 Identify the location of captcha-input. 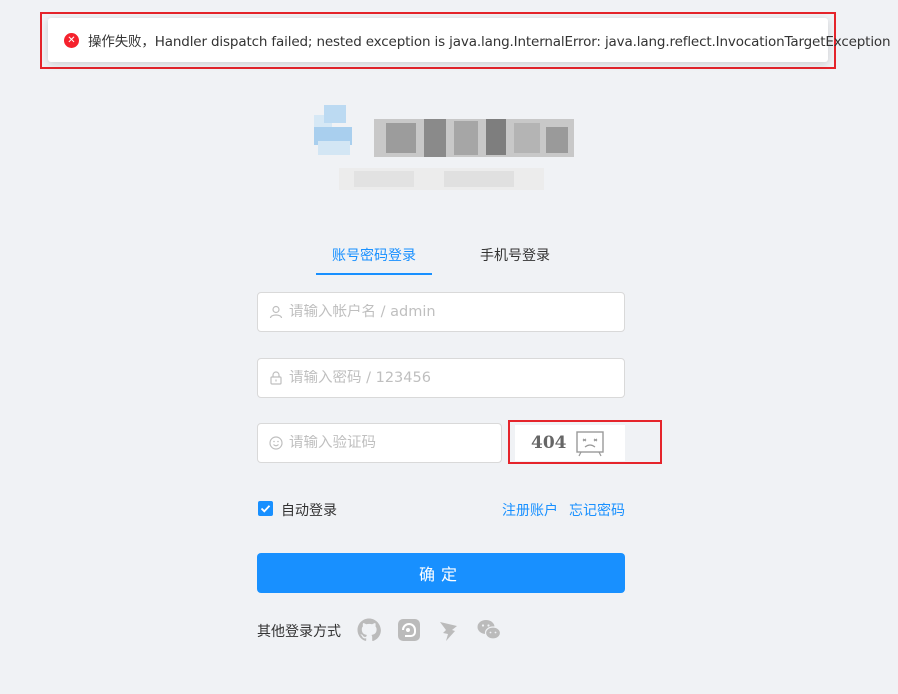
(395, 443).